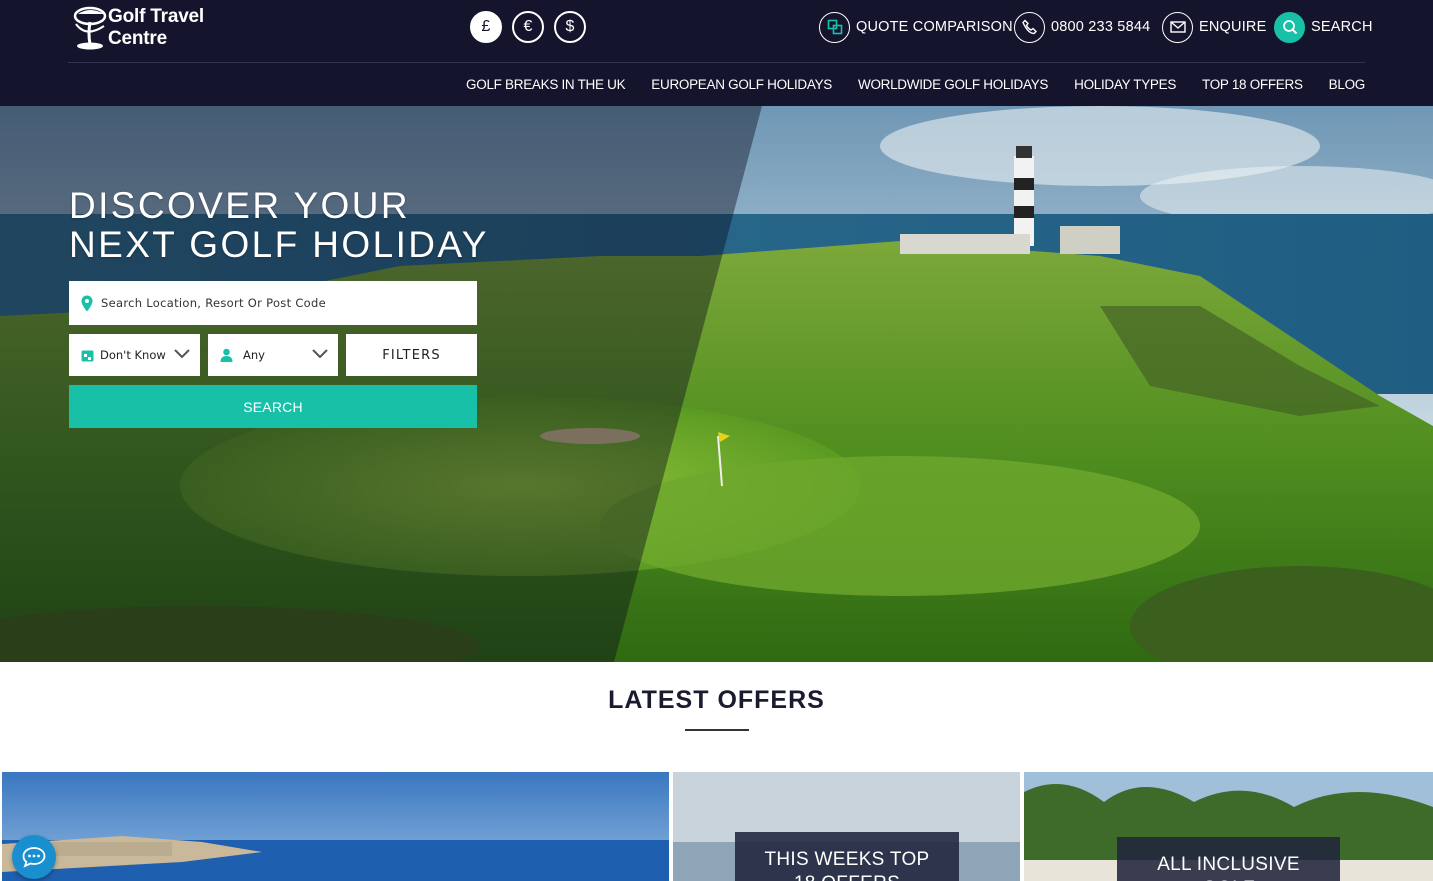 This screenshot has width=1433, height=881. I want to click on brand-name: Golf Travel Centre, so click(156, 27).